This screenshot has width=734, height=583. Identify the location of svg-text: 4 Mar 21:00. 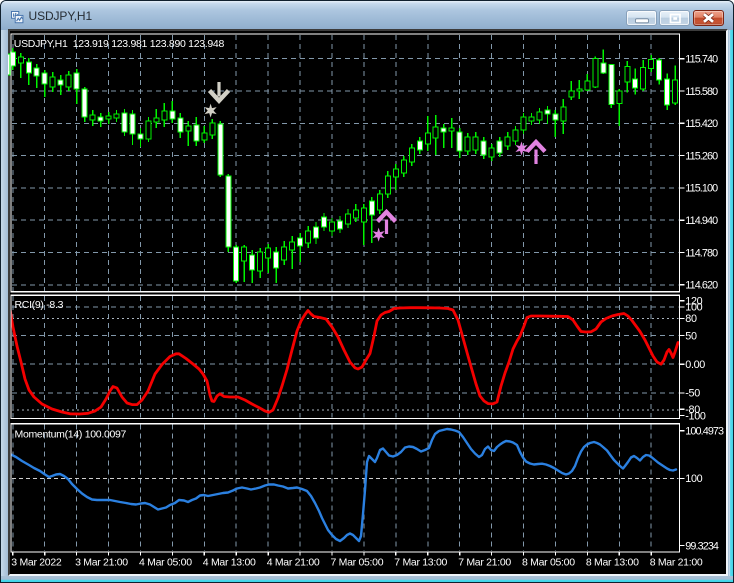
(293, 563).